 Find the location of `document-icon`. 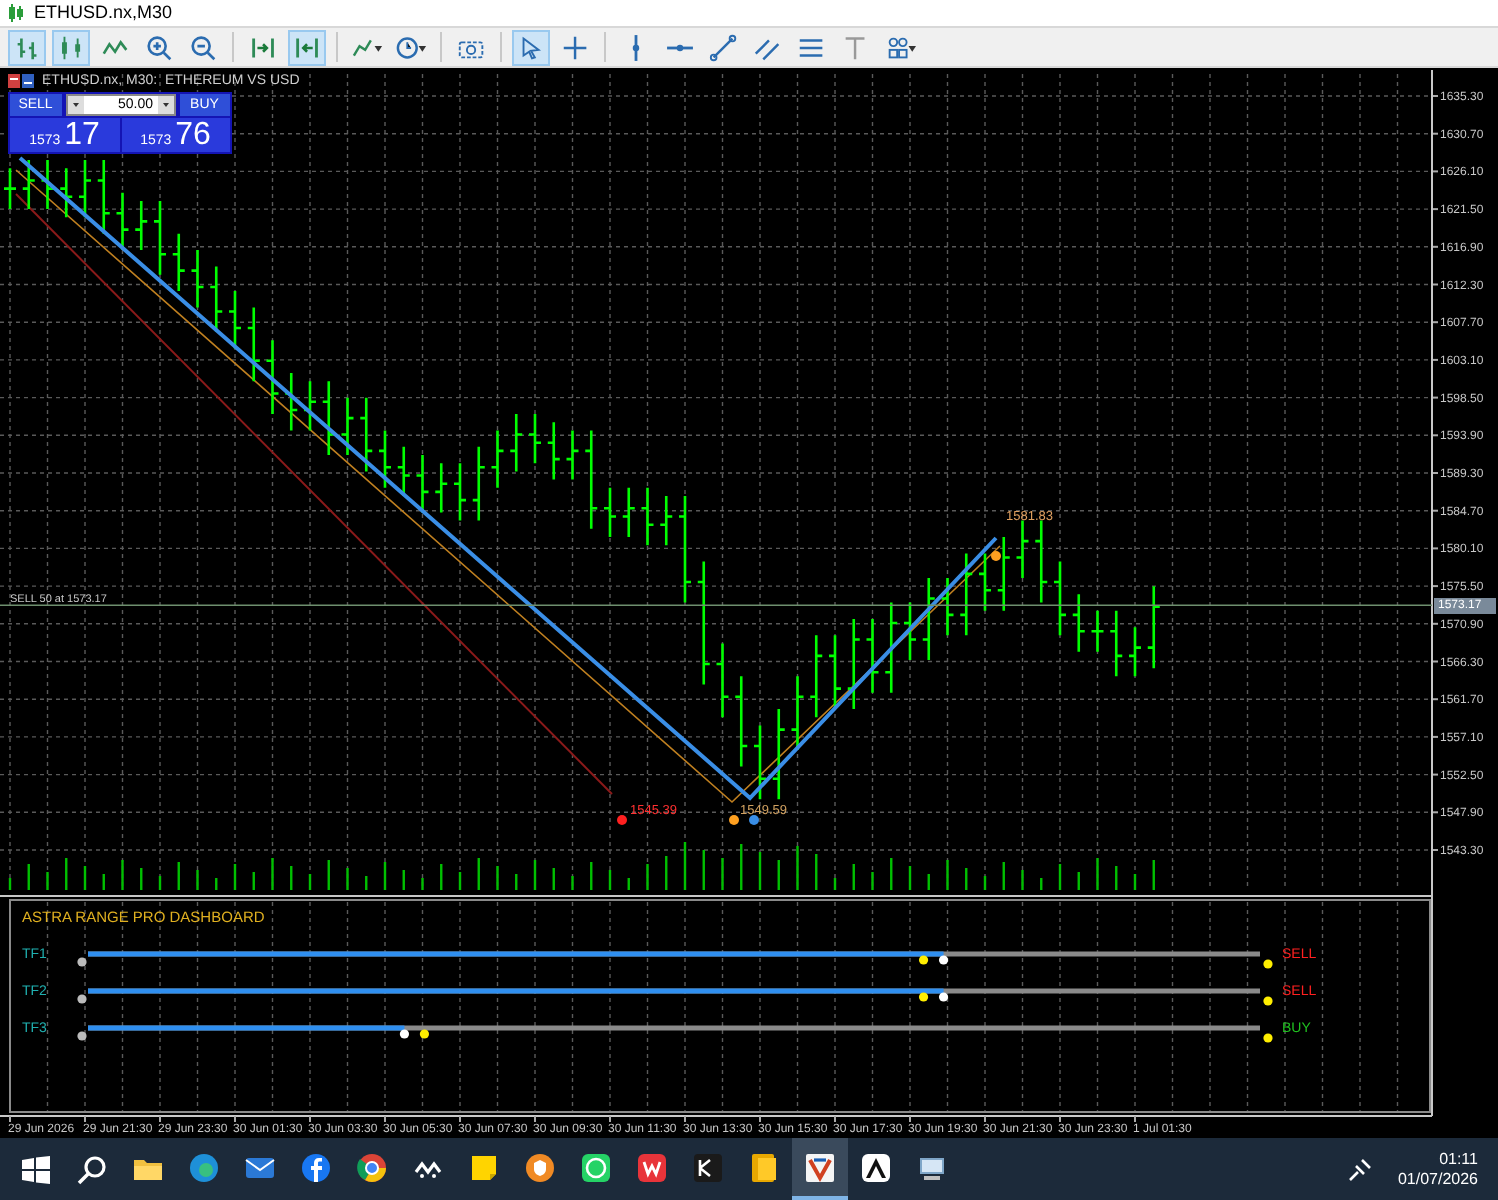

document-icon is located at coordinates (764, 1167).